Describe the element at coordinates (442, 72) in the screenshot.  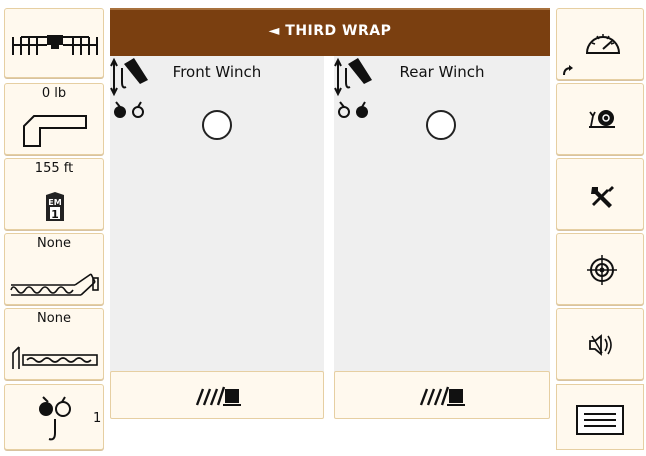
I see `rear-winch-title: Rear Winch` at that location.